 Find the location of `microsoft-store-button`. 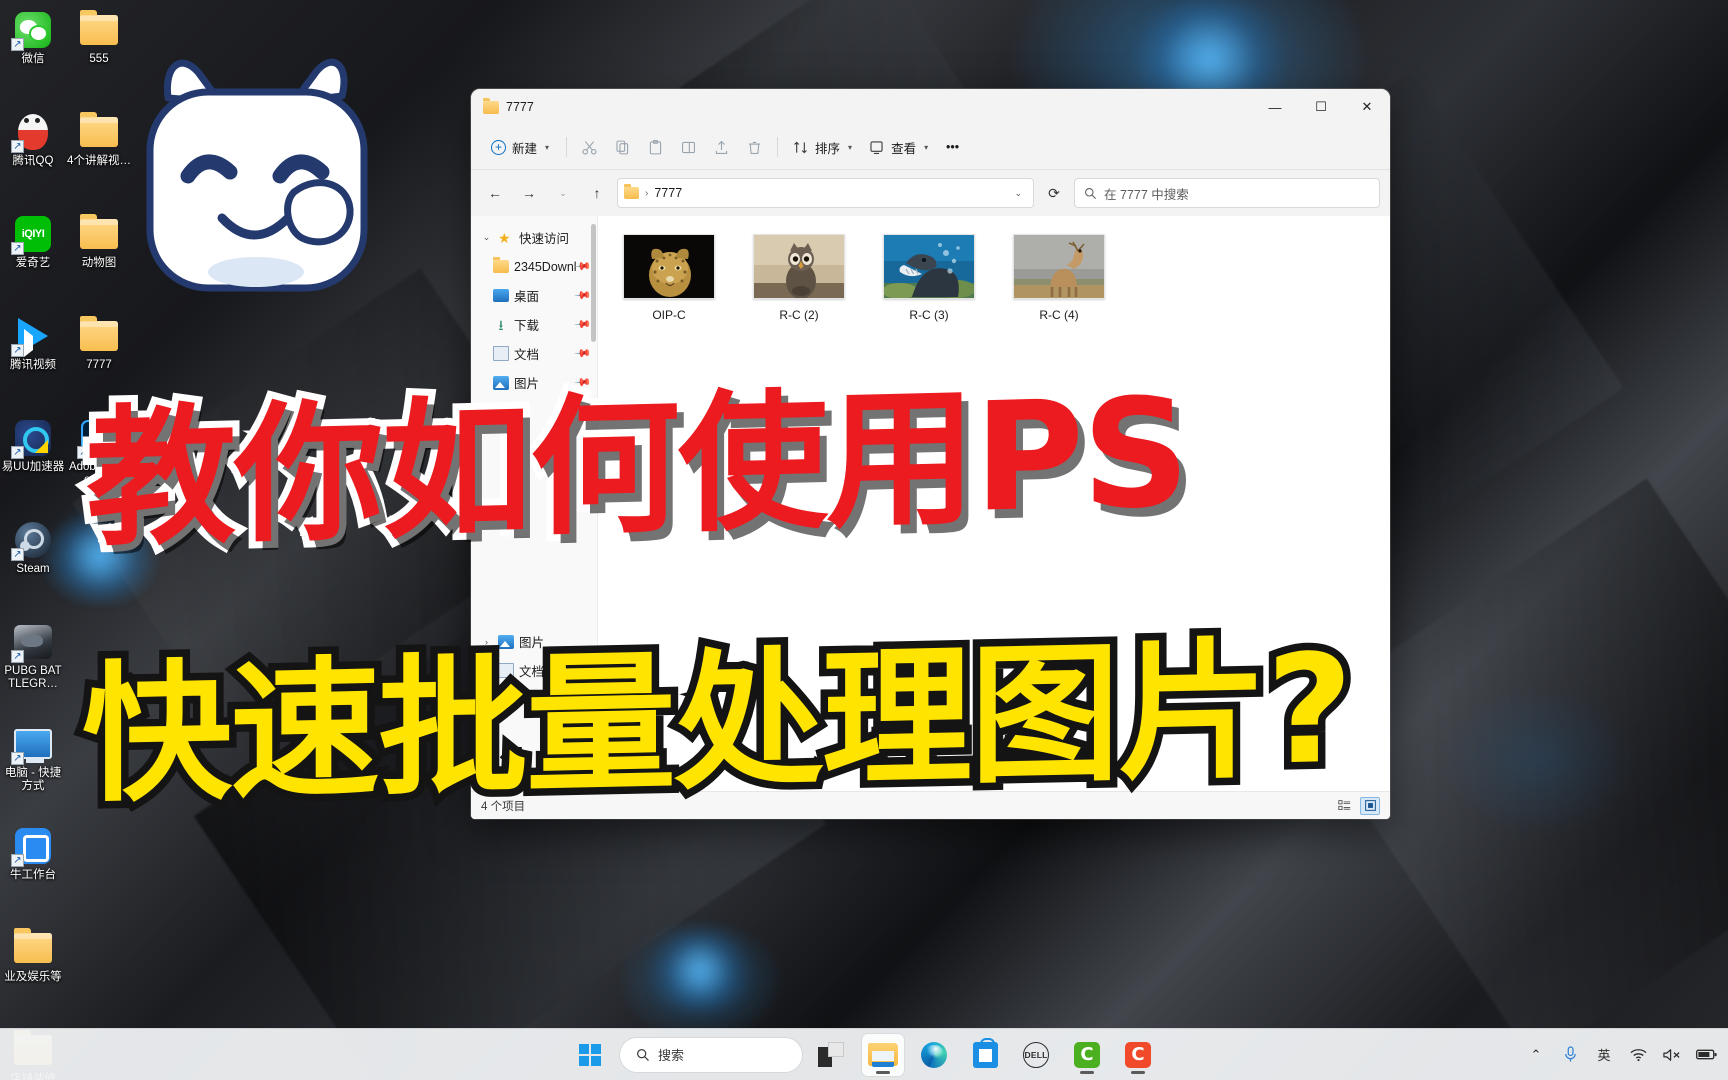

microsoft-store-button is located at coordinates (985, 1055).